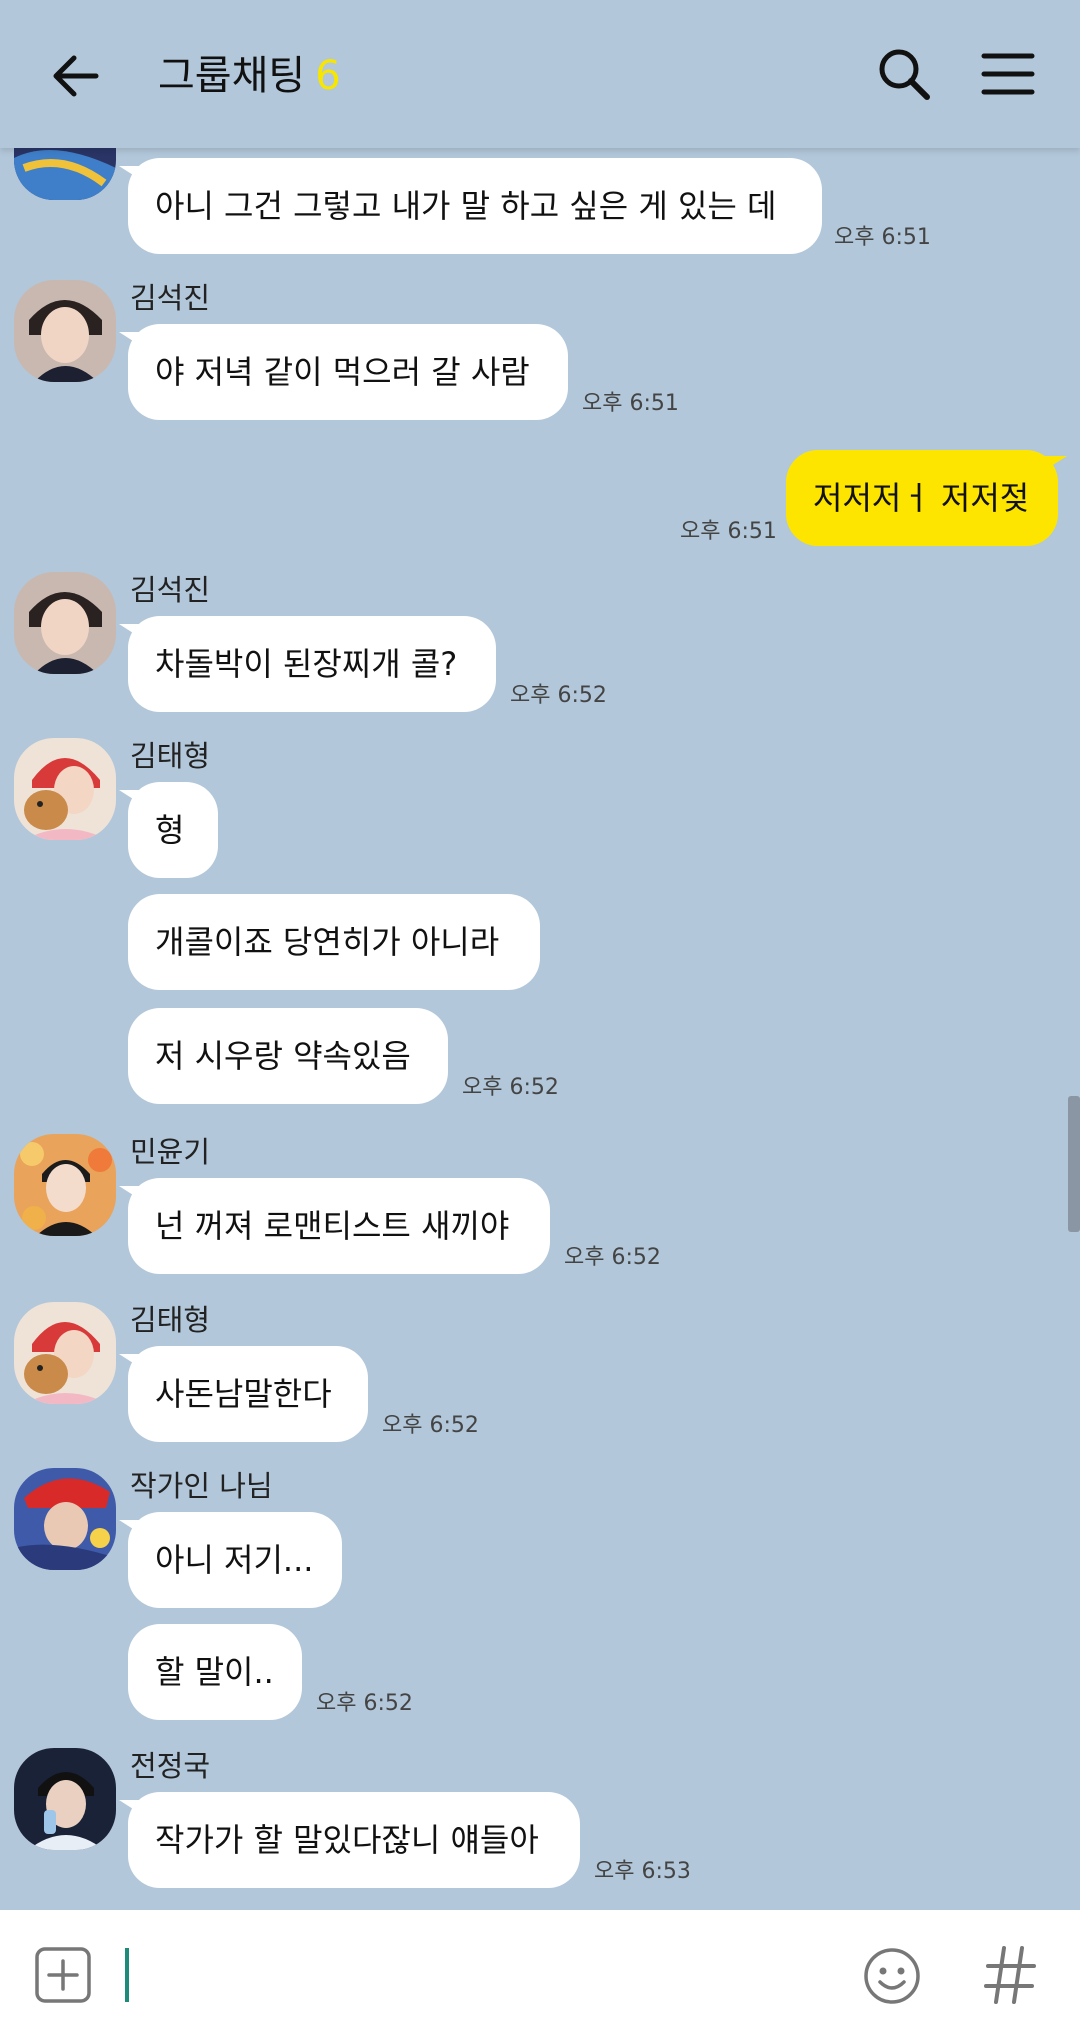 The width and height of the screenshot is (1080, 2038). What do you see at coordinates (168, 830) in the screenshot?
I see `message-bubble: 형` at bounding box center [168, 830].